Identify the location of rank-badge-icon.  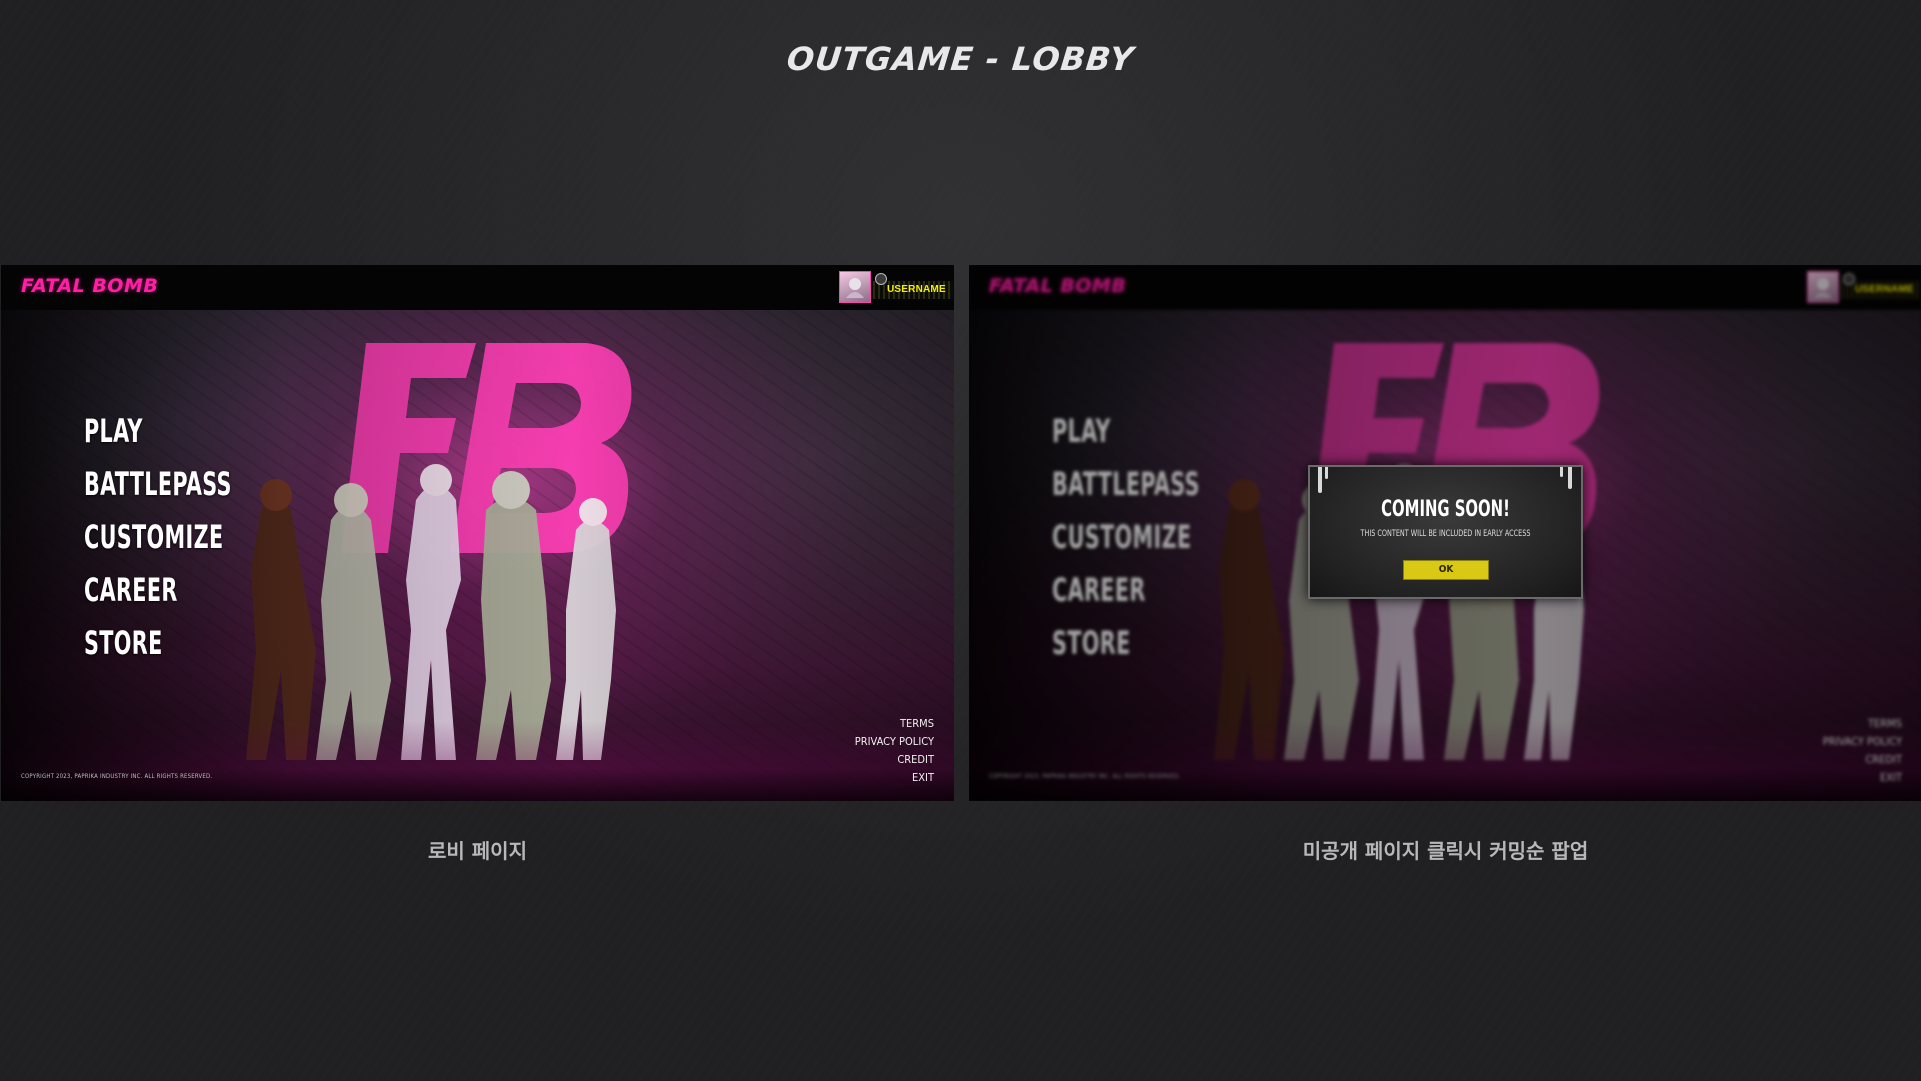
(881, 279).